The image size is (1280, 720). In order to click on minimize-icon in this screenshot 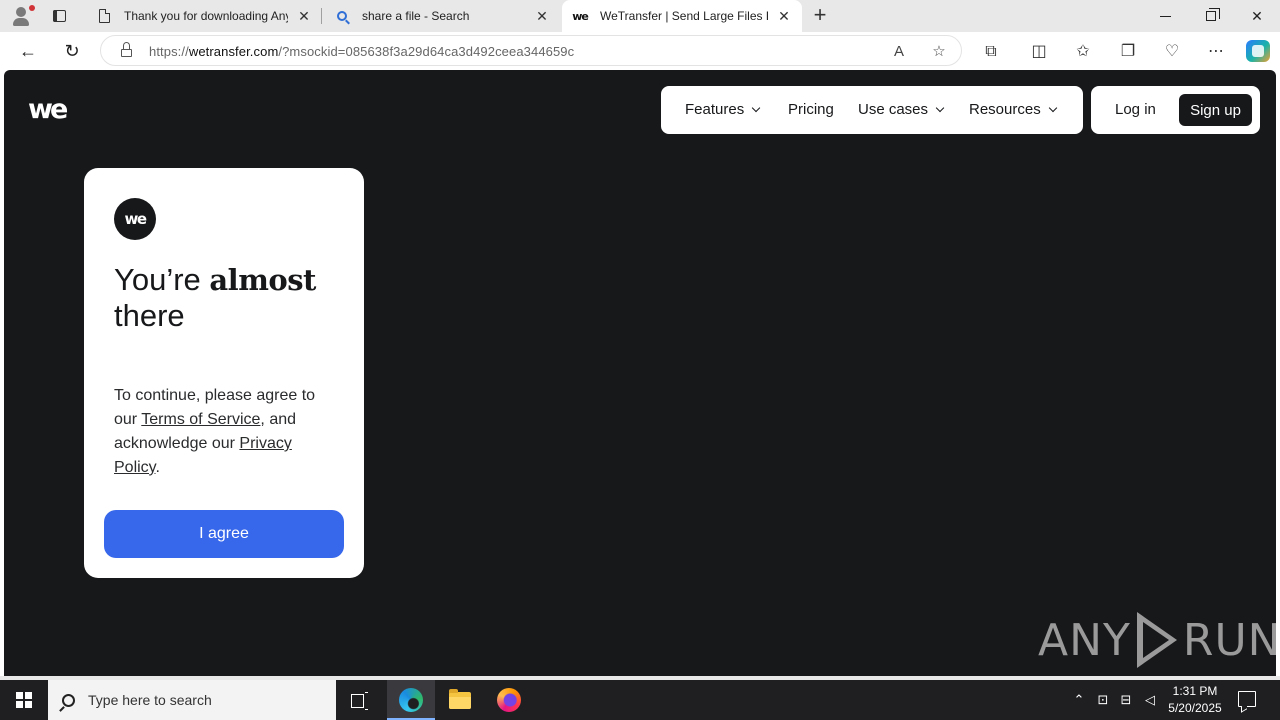, I will do `click(1165, 16)`.